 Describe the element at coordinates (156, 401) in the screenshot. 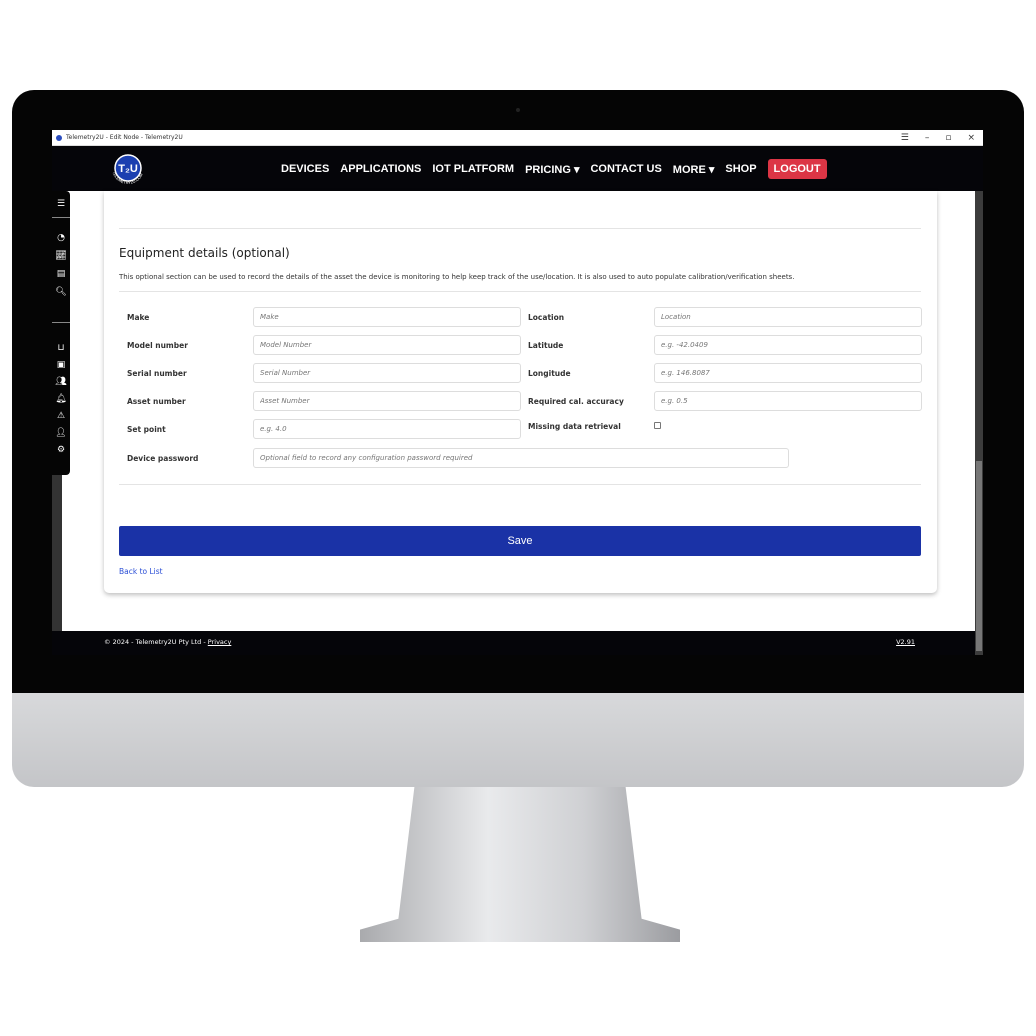

I see `asset-number-label: Asset number` at that location.